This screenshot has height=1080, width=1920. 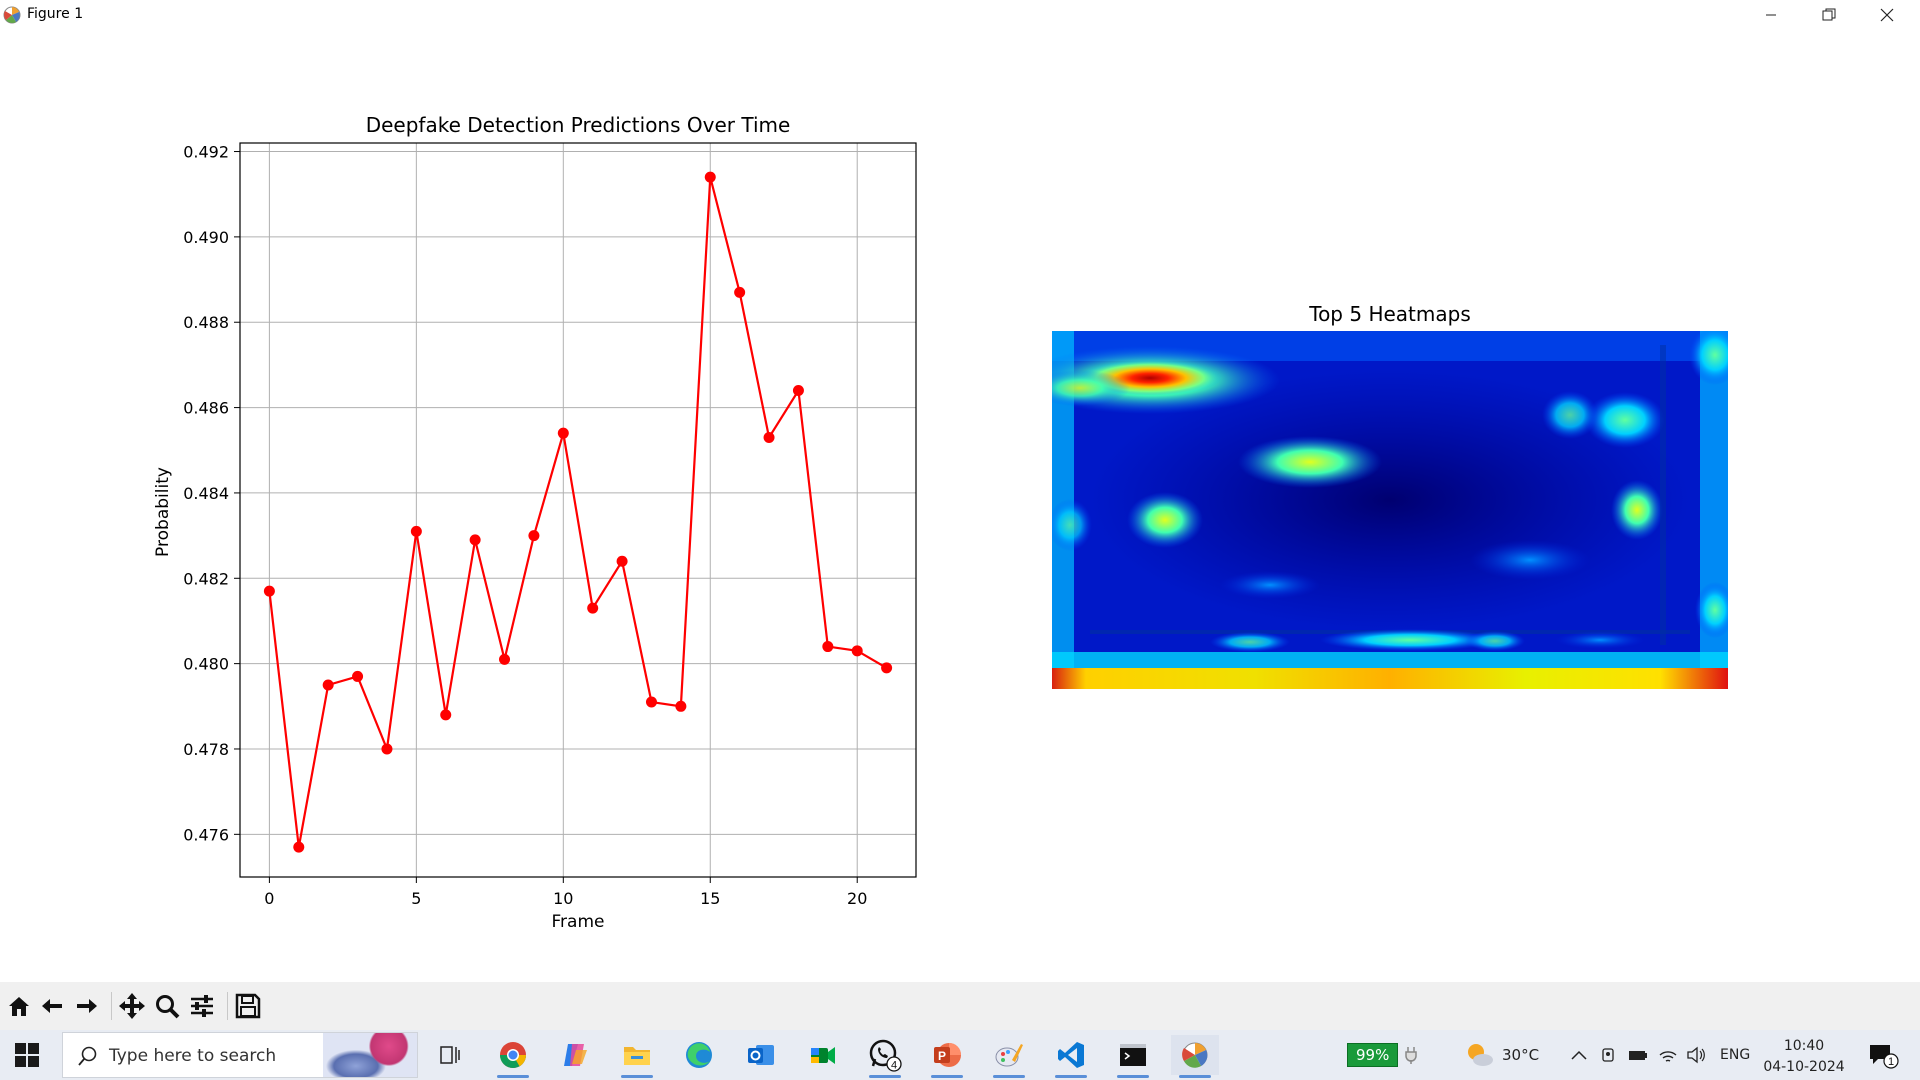 What do you see at coordinates (193, 1056) in the screenshot?
I see `search-placeholder: Type here to search` at bounding box center [193, 1056].